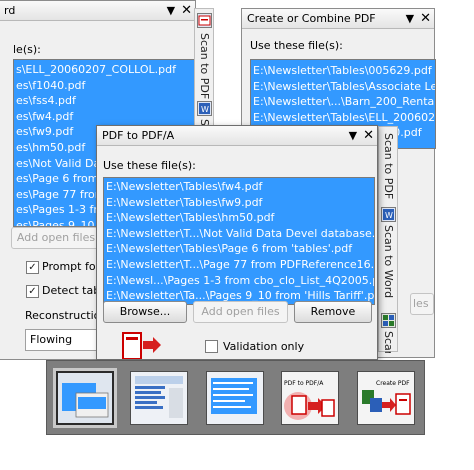 This screenshot has height=470, width=474. What do you see at coordinates (71, 266) in the screenshot?
I see `prompt-label: Prompt for` at bounding box center [71, 266].